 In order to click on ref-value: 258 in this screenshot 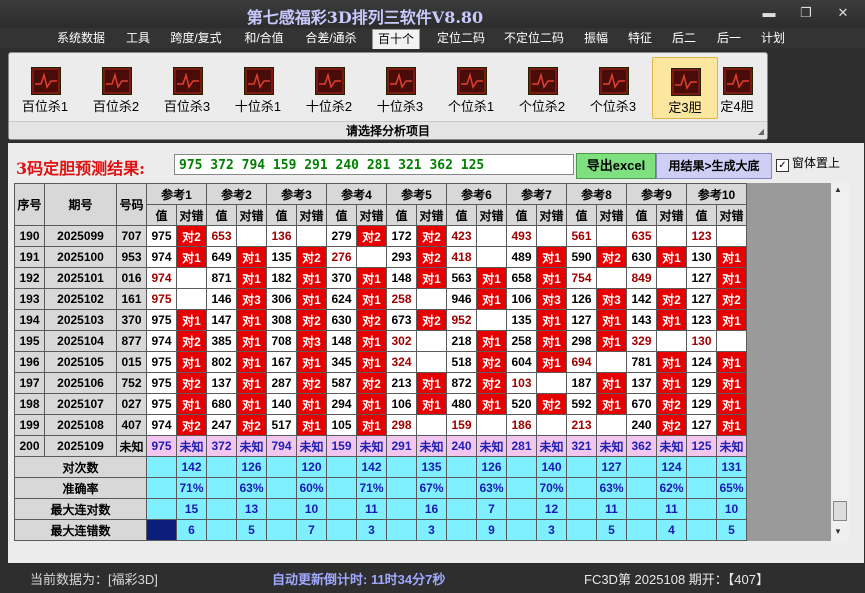, I will do `click(401, 299)`.